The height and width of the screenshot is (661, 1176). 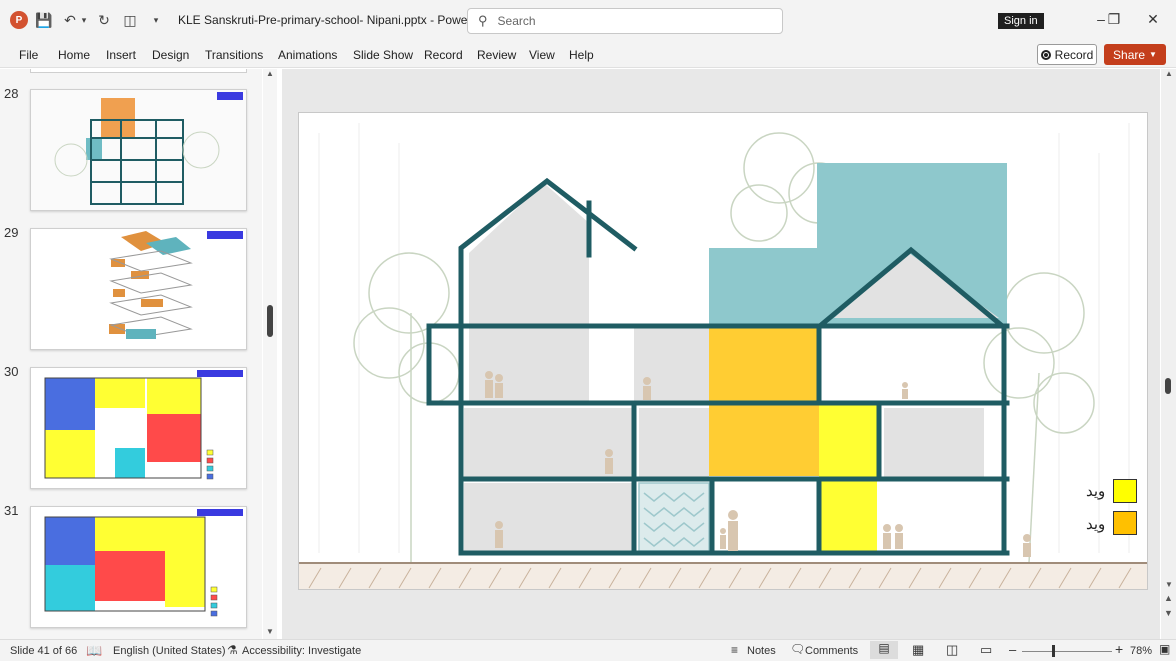 I want to click on search-icon: ⚲, so click(x=483, y=20).